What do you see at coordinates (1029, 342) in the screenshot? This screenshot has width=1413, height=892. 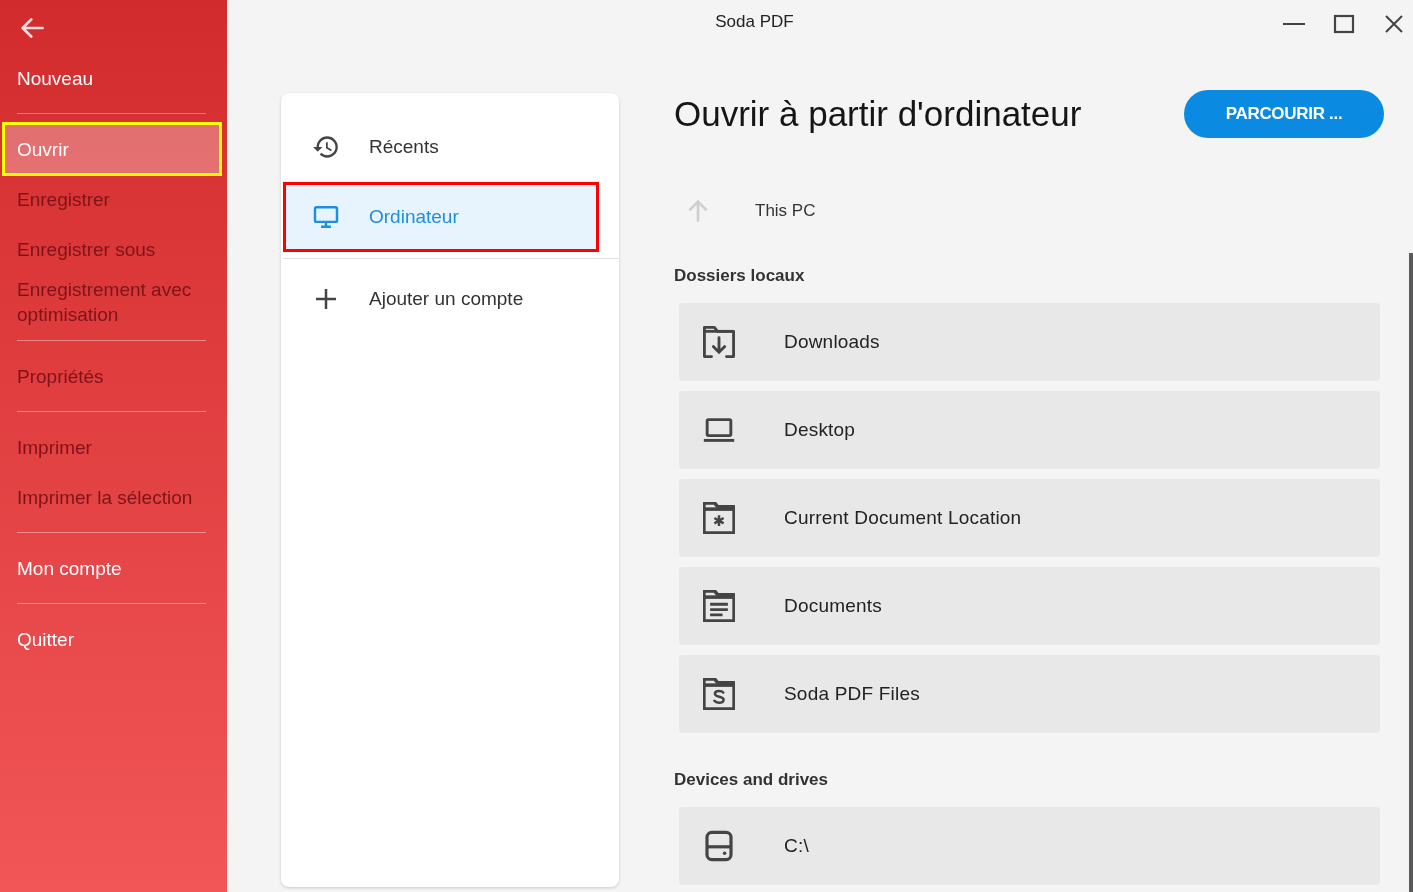 I see `folder-item: Downloads` at bounding box center [1029, 342].